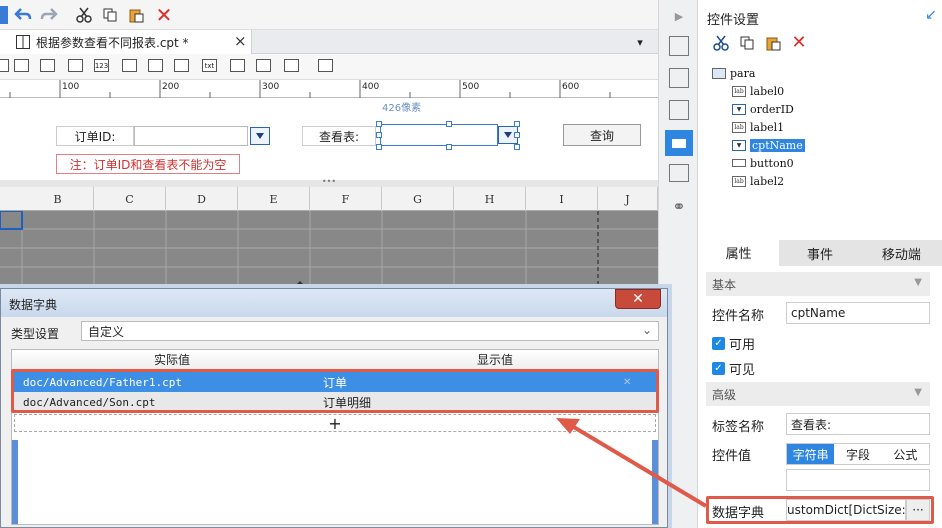 This screenshot has height=528, width=942. What do you see at coordinates (130, 199) in the screenshot?
I see `column-header-cell: C` at bounding box center [130, 199].